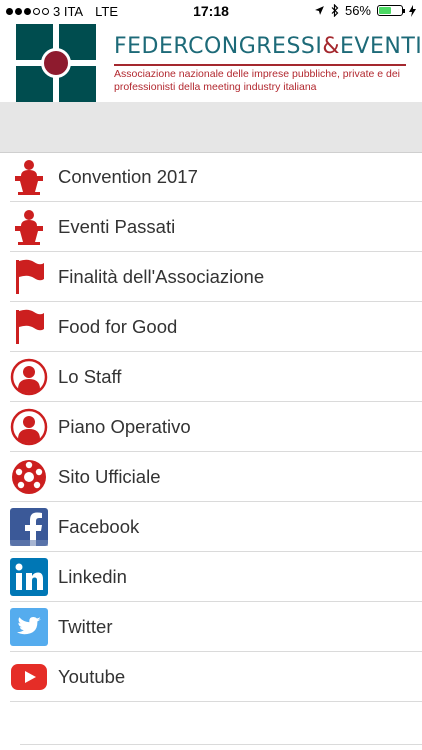 The image size is (422, 750). Describe the element at coordinates (90, 376) in the screenshot. I see `menu-item-label: Lo Staff` at that location.